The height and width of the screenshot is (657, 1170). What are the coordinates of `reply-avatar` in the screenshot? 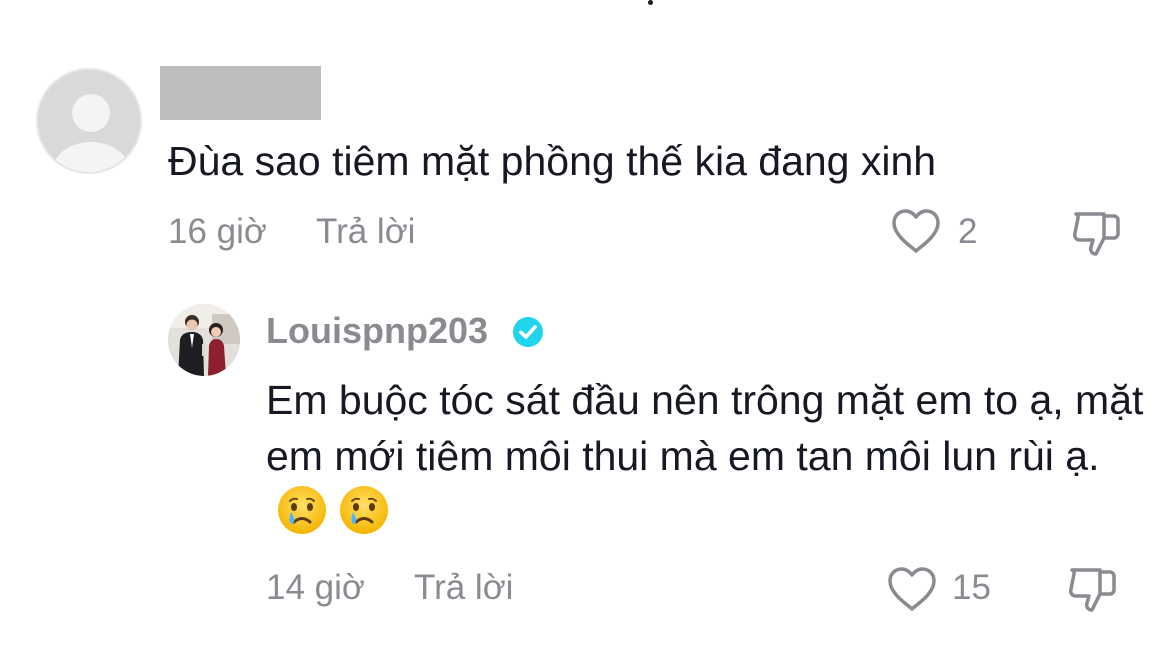 It's located at (204, 340).